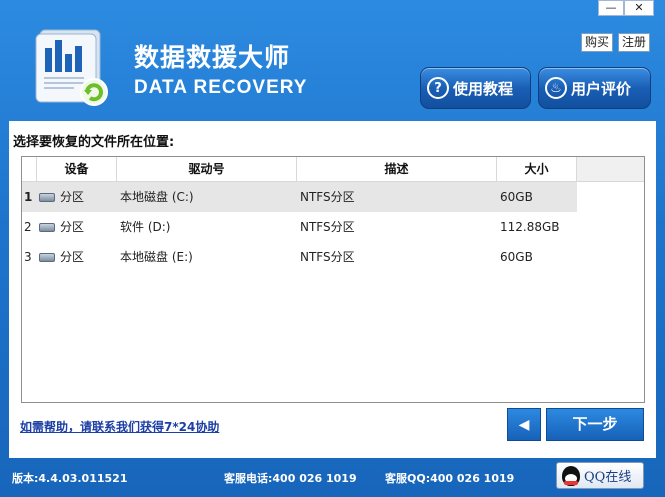 Image resolution: width=665 pixels, height=497 pixels. I want to click on help-icon: ?, so click(438, 88).